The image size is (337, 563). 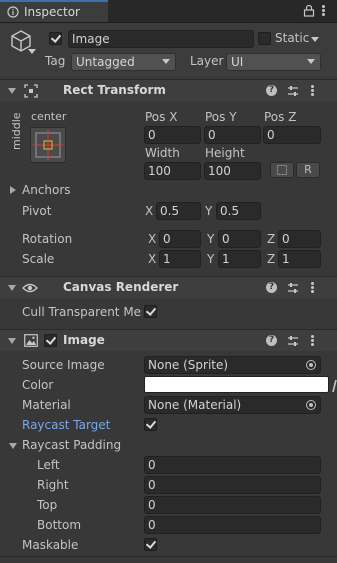 I want to click on color-swatch, so click(x=236, y=384).